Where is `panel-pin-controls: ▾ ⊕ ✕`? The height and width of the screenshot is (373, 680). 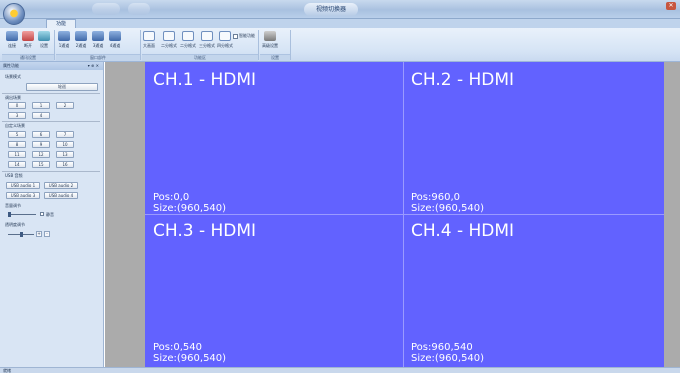
panel-pin-controls: ▾ ⊕ ✕ is located at coordinates (93, 66).